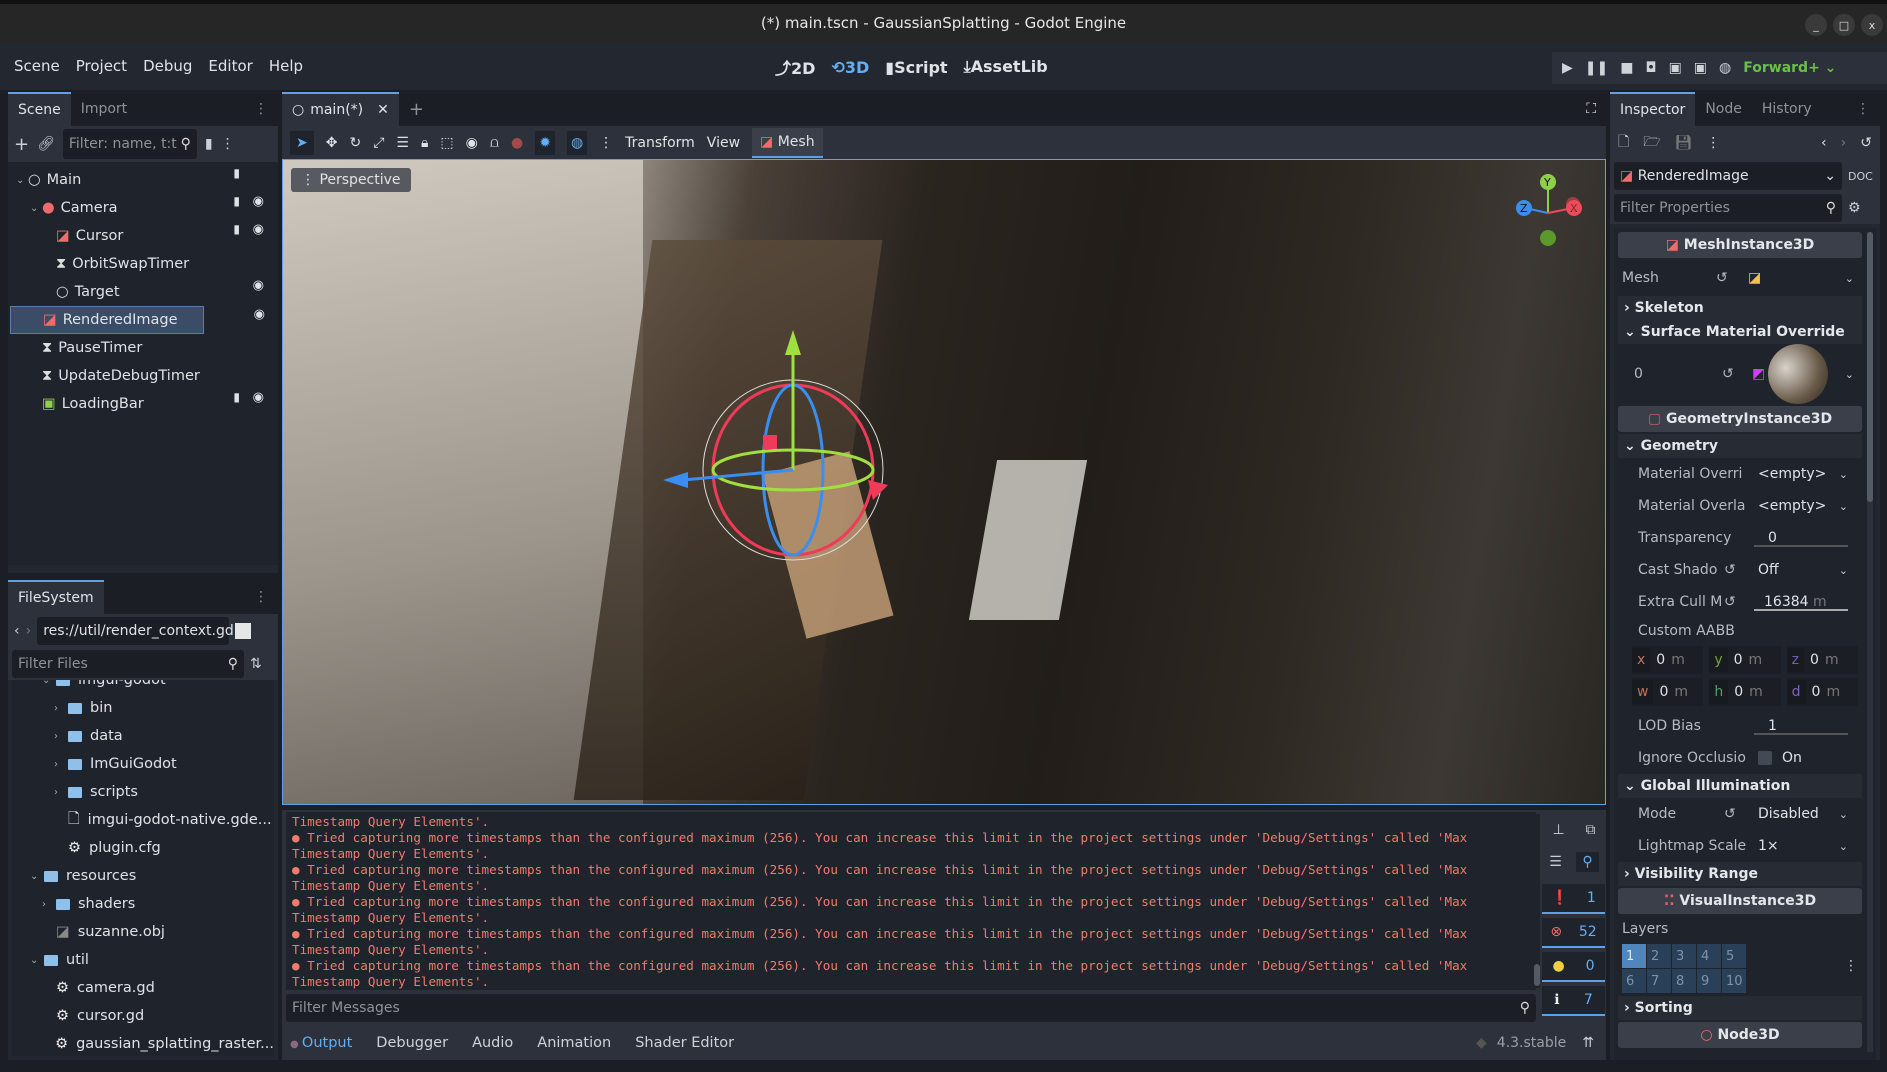  What do you see at coordinates (1745, 692) in the screenshot?
I see `aabb-h-field: h0m` at bounding box center [1745, 692].